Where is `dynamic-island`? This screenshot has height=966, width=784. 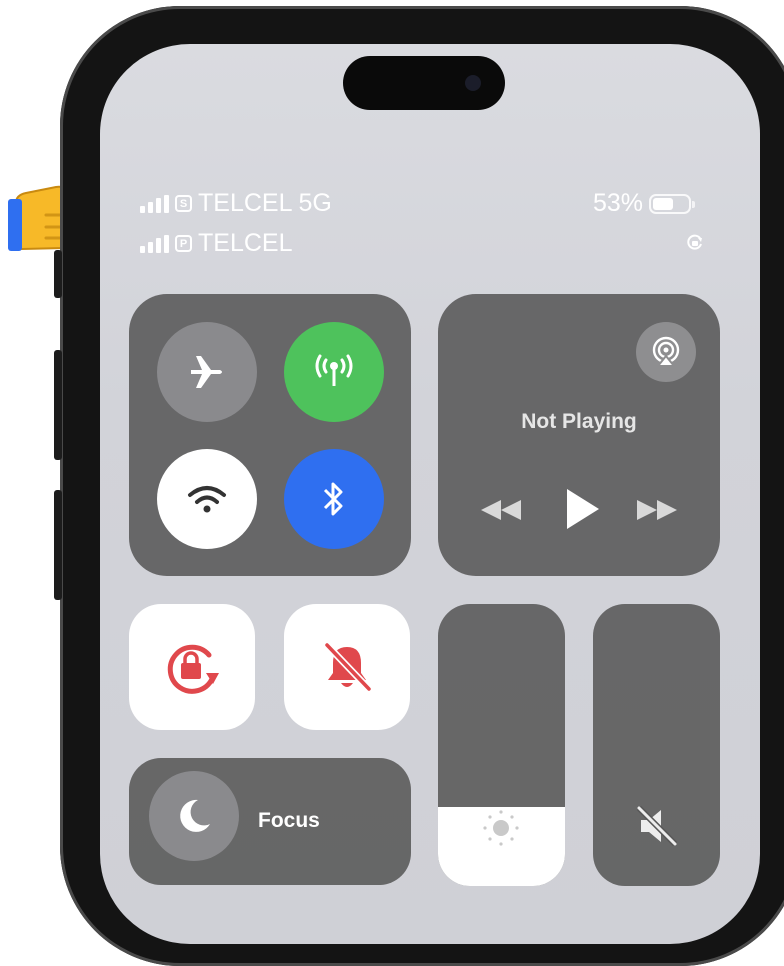
dynamic-island is located at coordinates (424, 83).